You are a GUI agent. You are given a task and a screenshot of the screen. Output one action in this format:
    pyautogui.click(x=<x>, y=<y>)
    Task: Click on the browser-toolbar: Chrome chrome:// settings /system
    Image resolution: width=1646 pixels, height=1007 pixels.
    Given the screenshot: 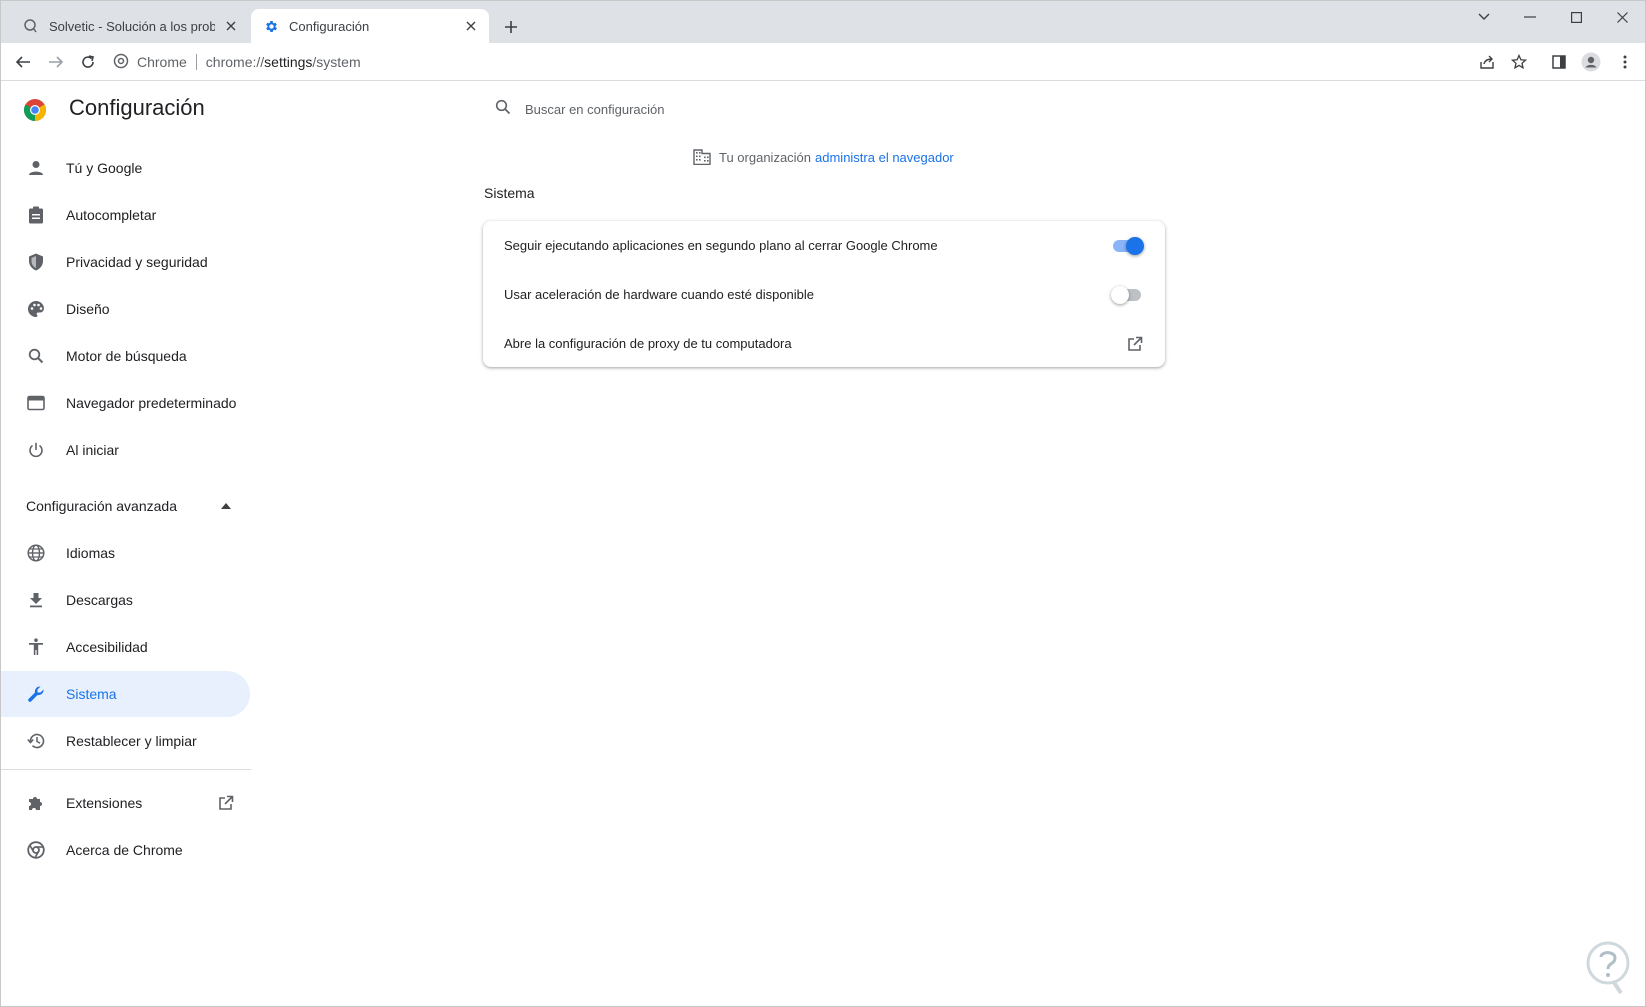 What is the action you would take?
    pyautogui.click(x=823, y=62)
    